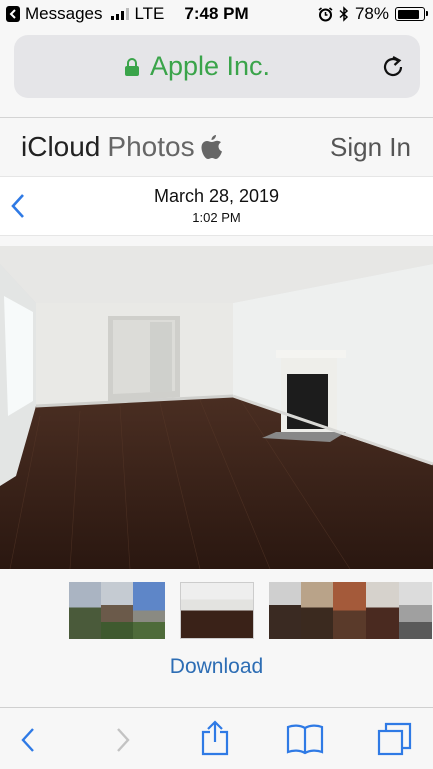  I want to click on photo-date-header: March 28, 2019 1:02 PM, so click(216, 206).